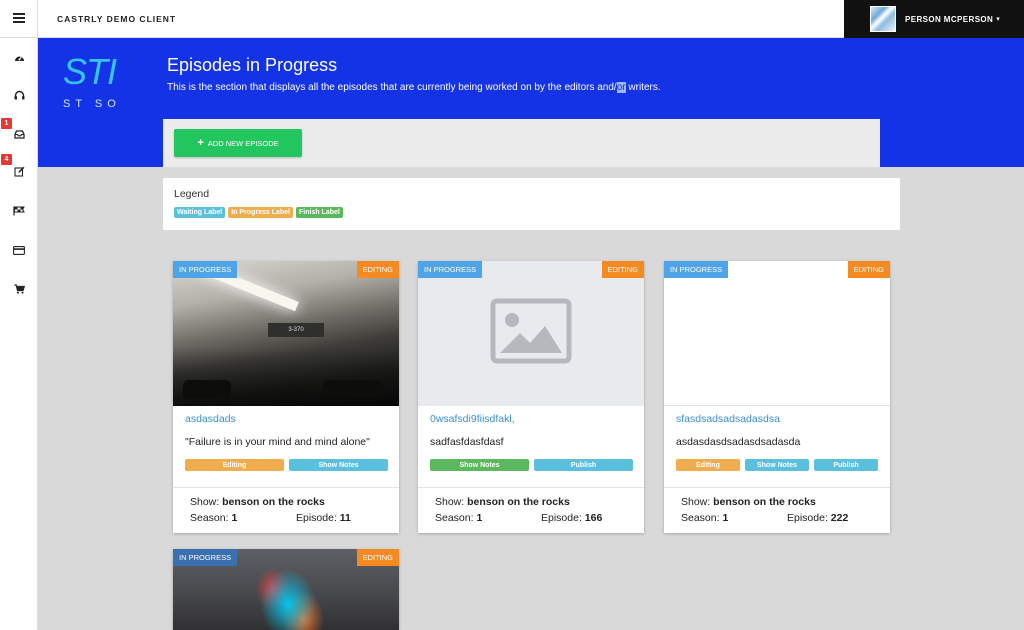  What do you see at coordinates (252, 65) in the screenshot?
I see `page-title: Episodes in Progress` at bounding box center [252, 65].